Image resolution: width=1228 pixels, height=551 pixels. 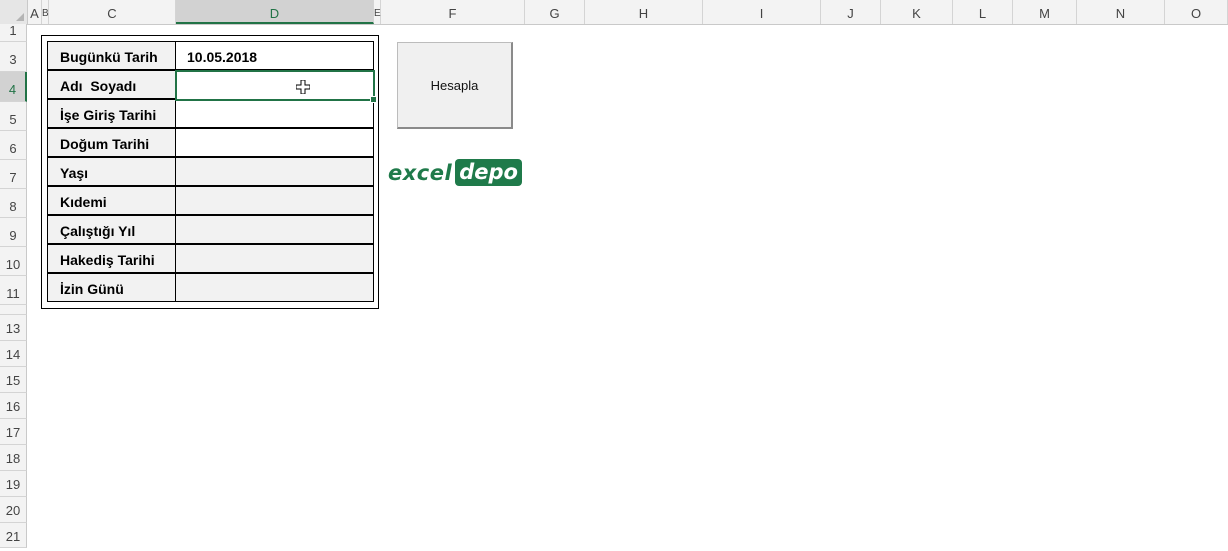 What do you see at coordinates (453, 12) in the screenshot?
I see `column-header-f: F` at bounding box center [453, 12].